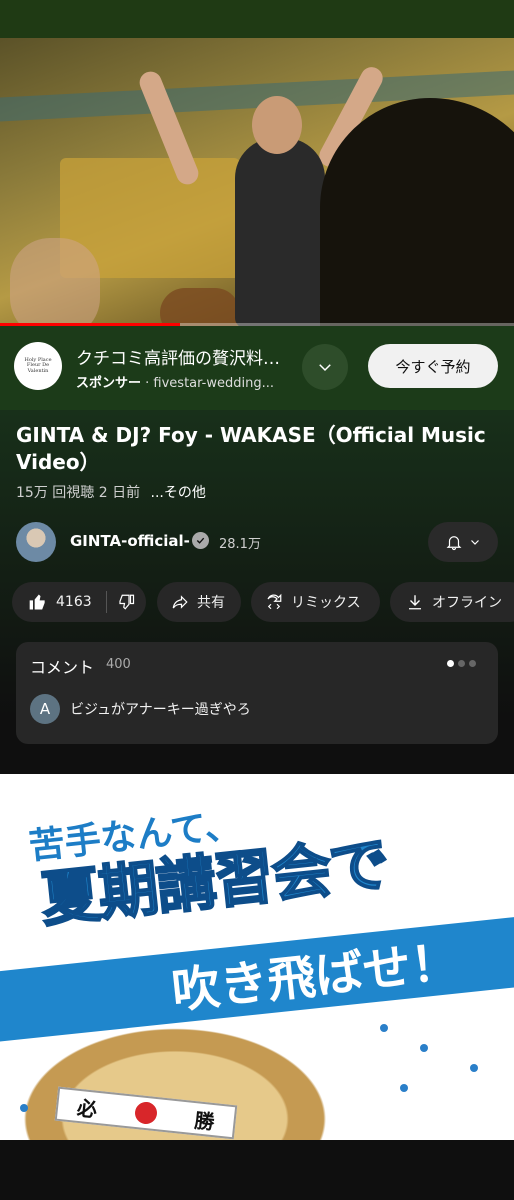 The width and height of the screenshot is (514, 1200). I want to click on status-bar, so click(257, 19).